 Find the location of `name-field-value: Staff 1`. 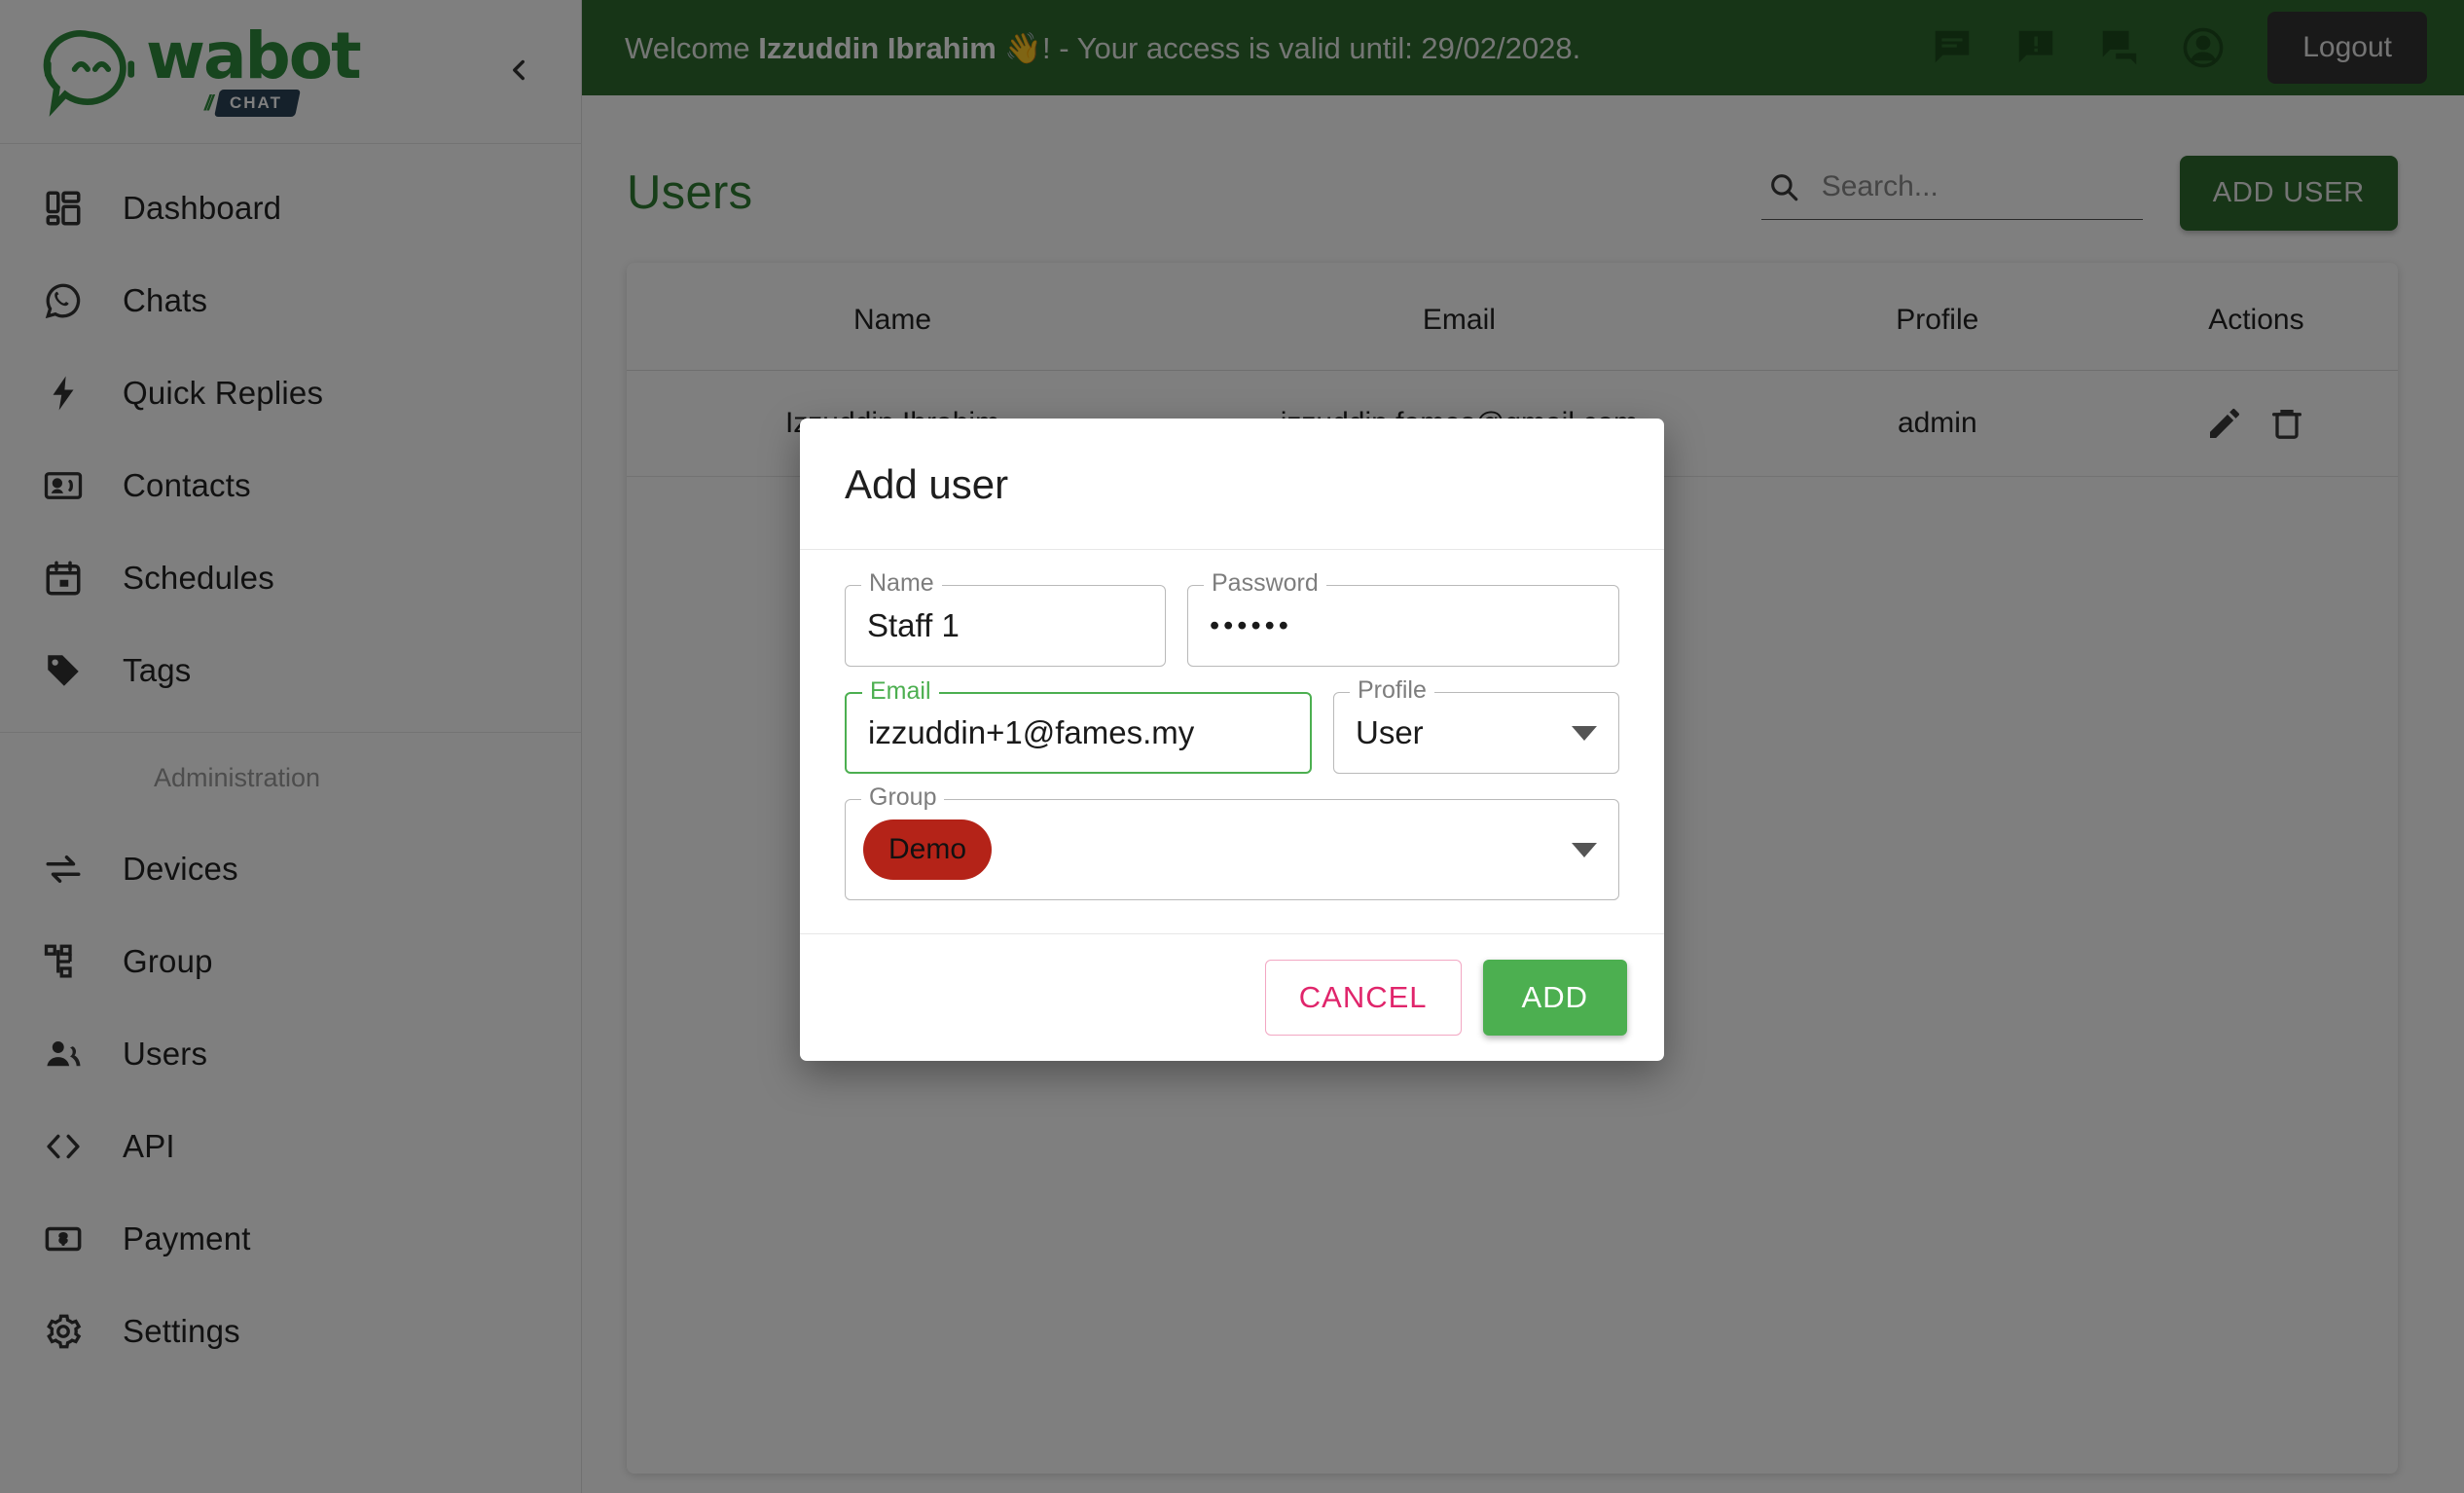

name-field-value: Staff 1 is located at coordinates (913, 625).